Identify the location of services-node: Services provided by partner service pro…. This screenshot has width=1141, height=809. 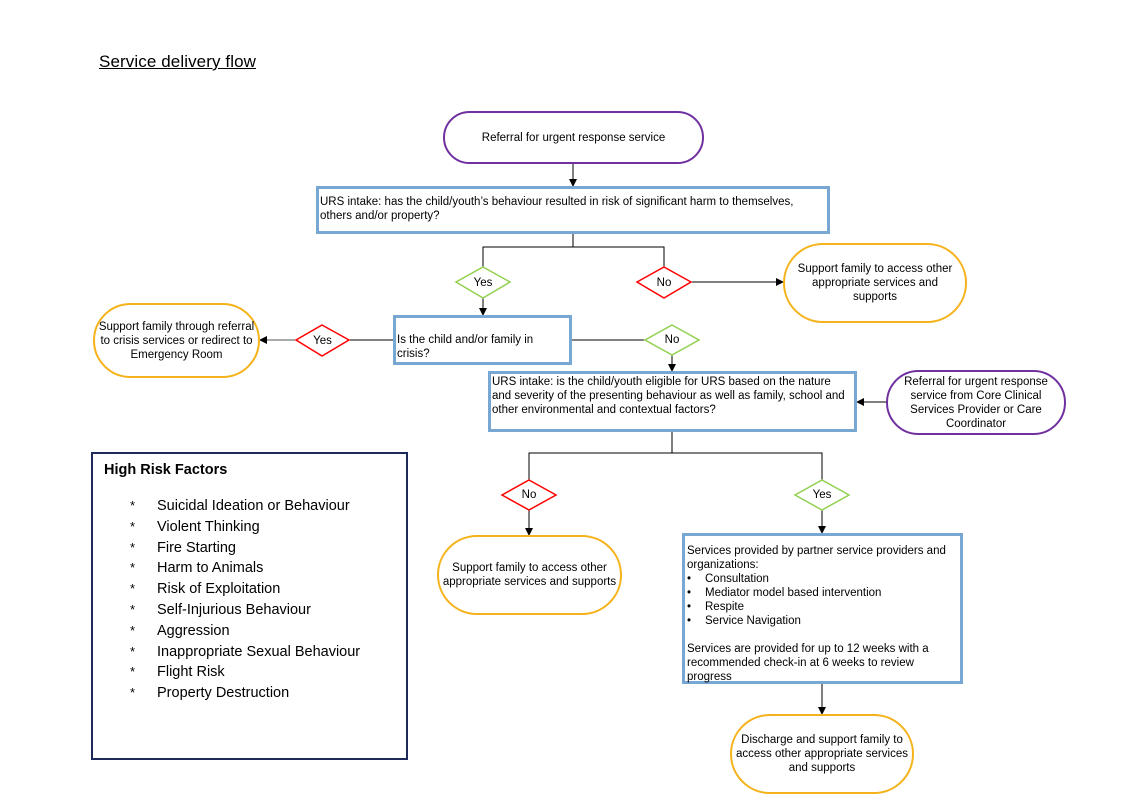
(822, 608).